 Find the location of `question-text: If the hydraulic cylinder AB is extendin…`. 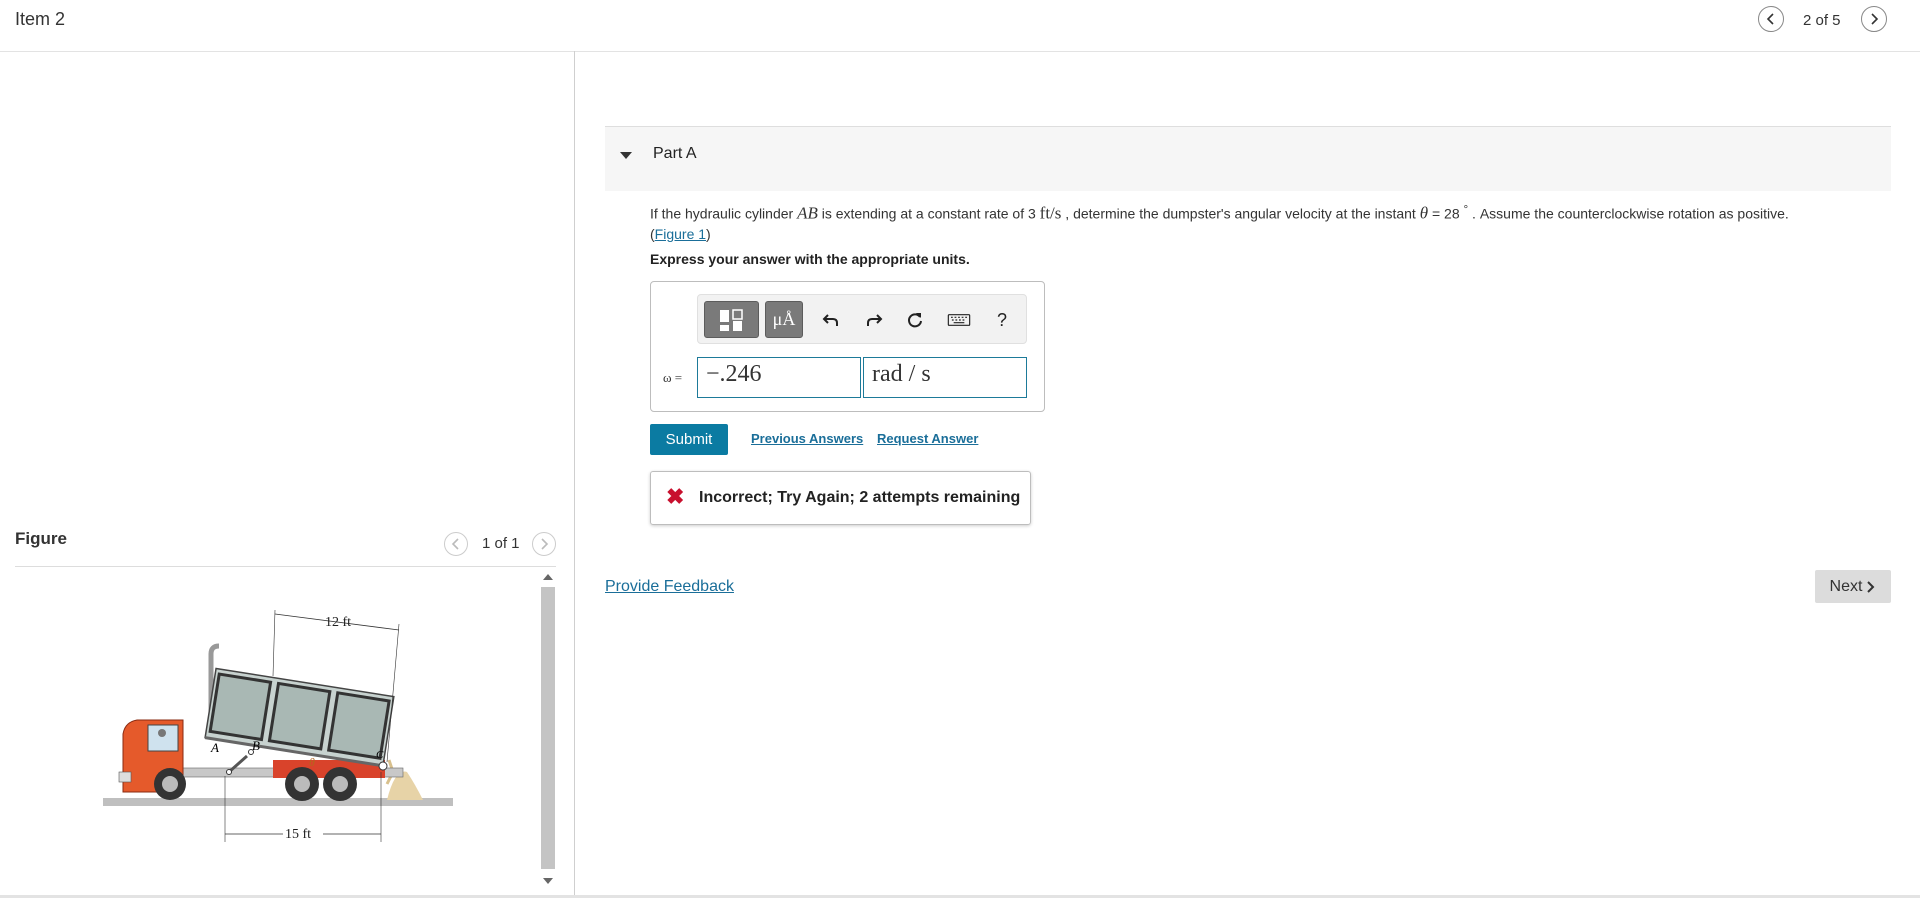

question-text: If the hydraulic cylinder AB is extendin… is located at coordinates (1270, 222).